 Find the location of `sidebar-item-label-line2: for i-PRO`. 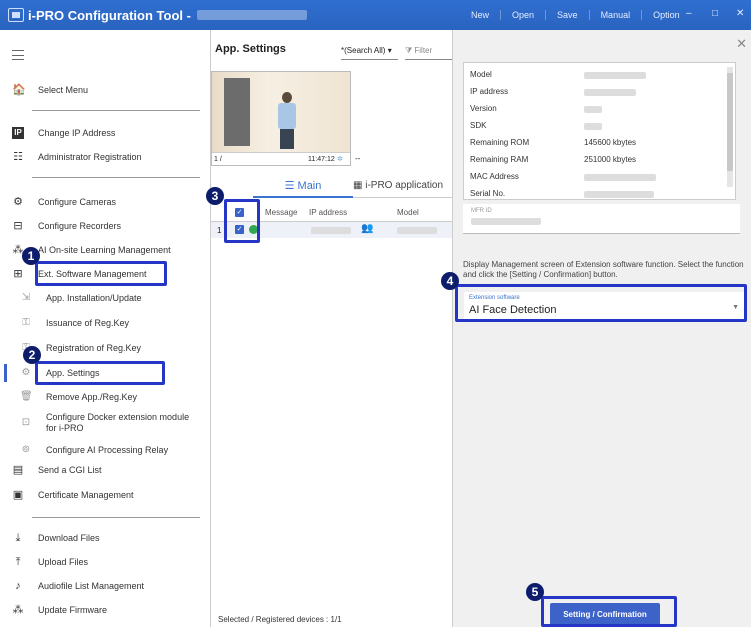

sidebar-item-label-line2: for i-PRO is located at coordinates (65, 428).